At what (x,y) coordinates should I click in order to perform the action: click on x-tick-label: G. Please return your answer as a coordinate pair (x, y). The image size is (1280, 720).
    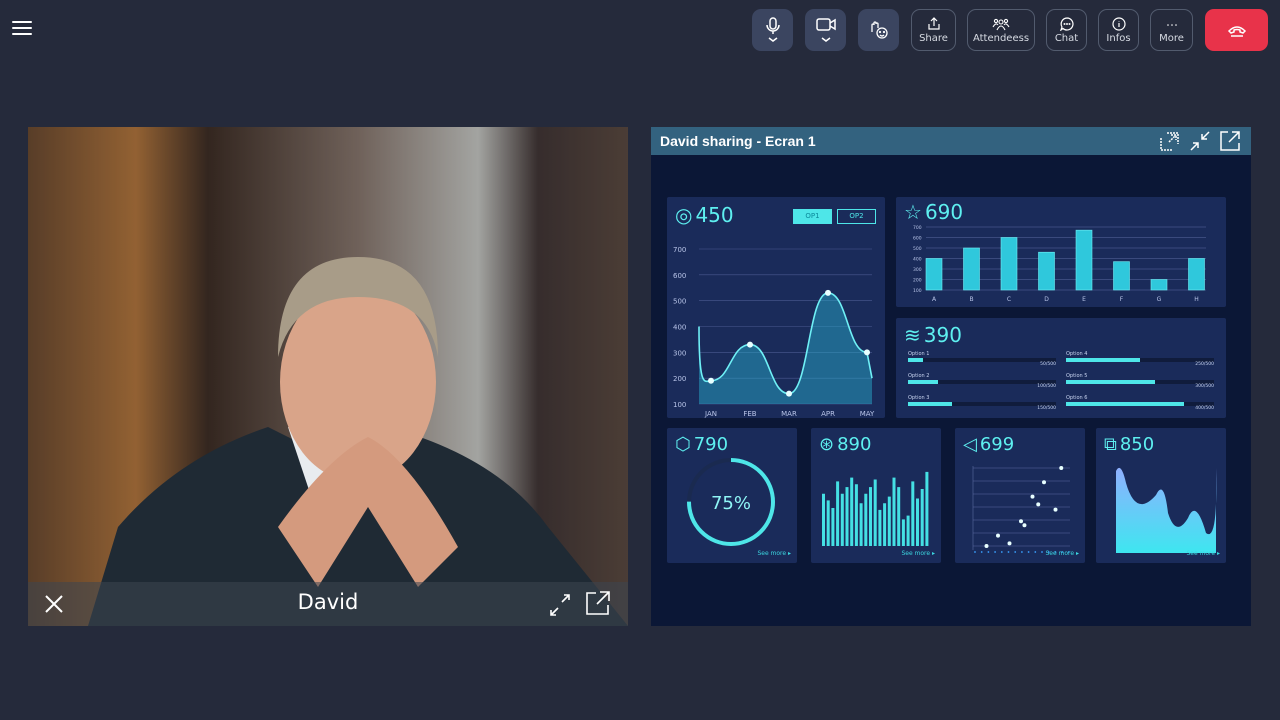
    Looking at the image, I should click on (1159, 299).